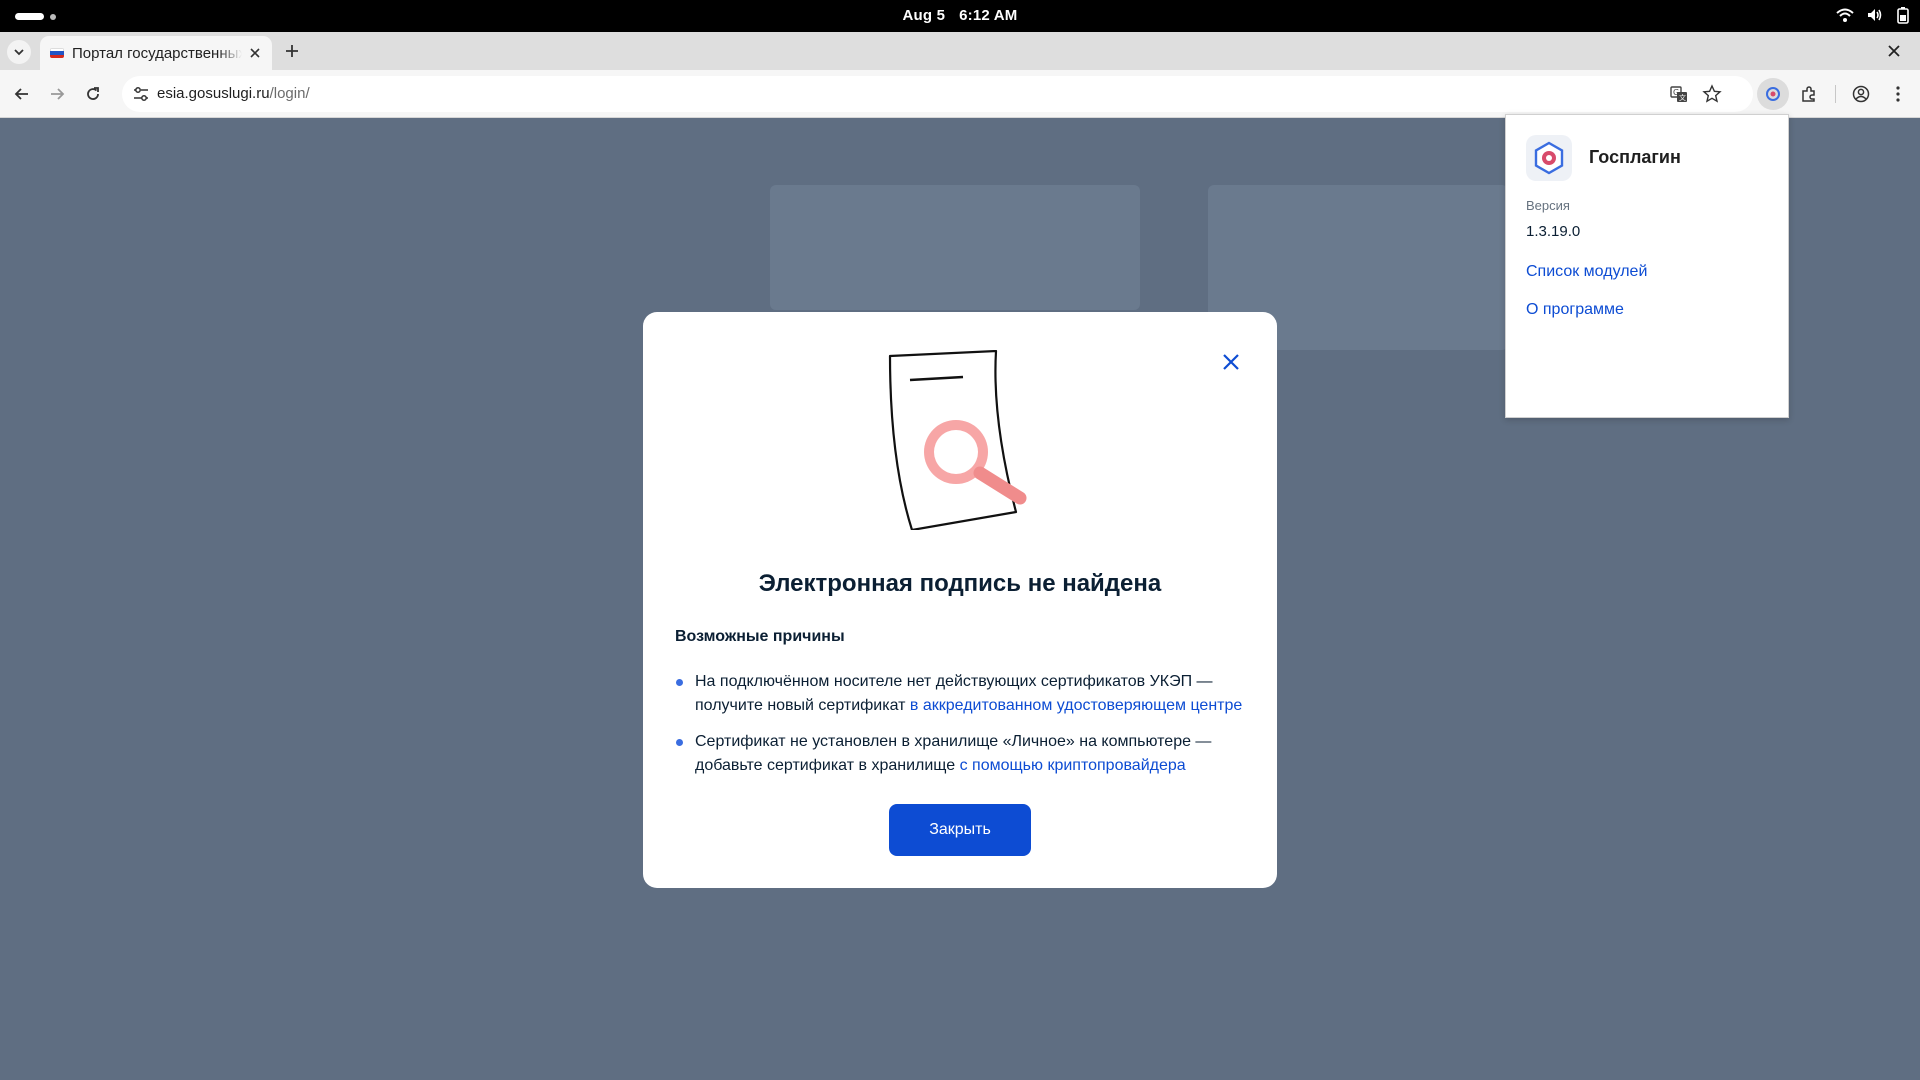  Describe the element at coordinates (960, 830) in the screenshot. I see `close-dialog-button: Закрыть` at that location.